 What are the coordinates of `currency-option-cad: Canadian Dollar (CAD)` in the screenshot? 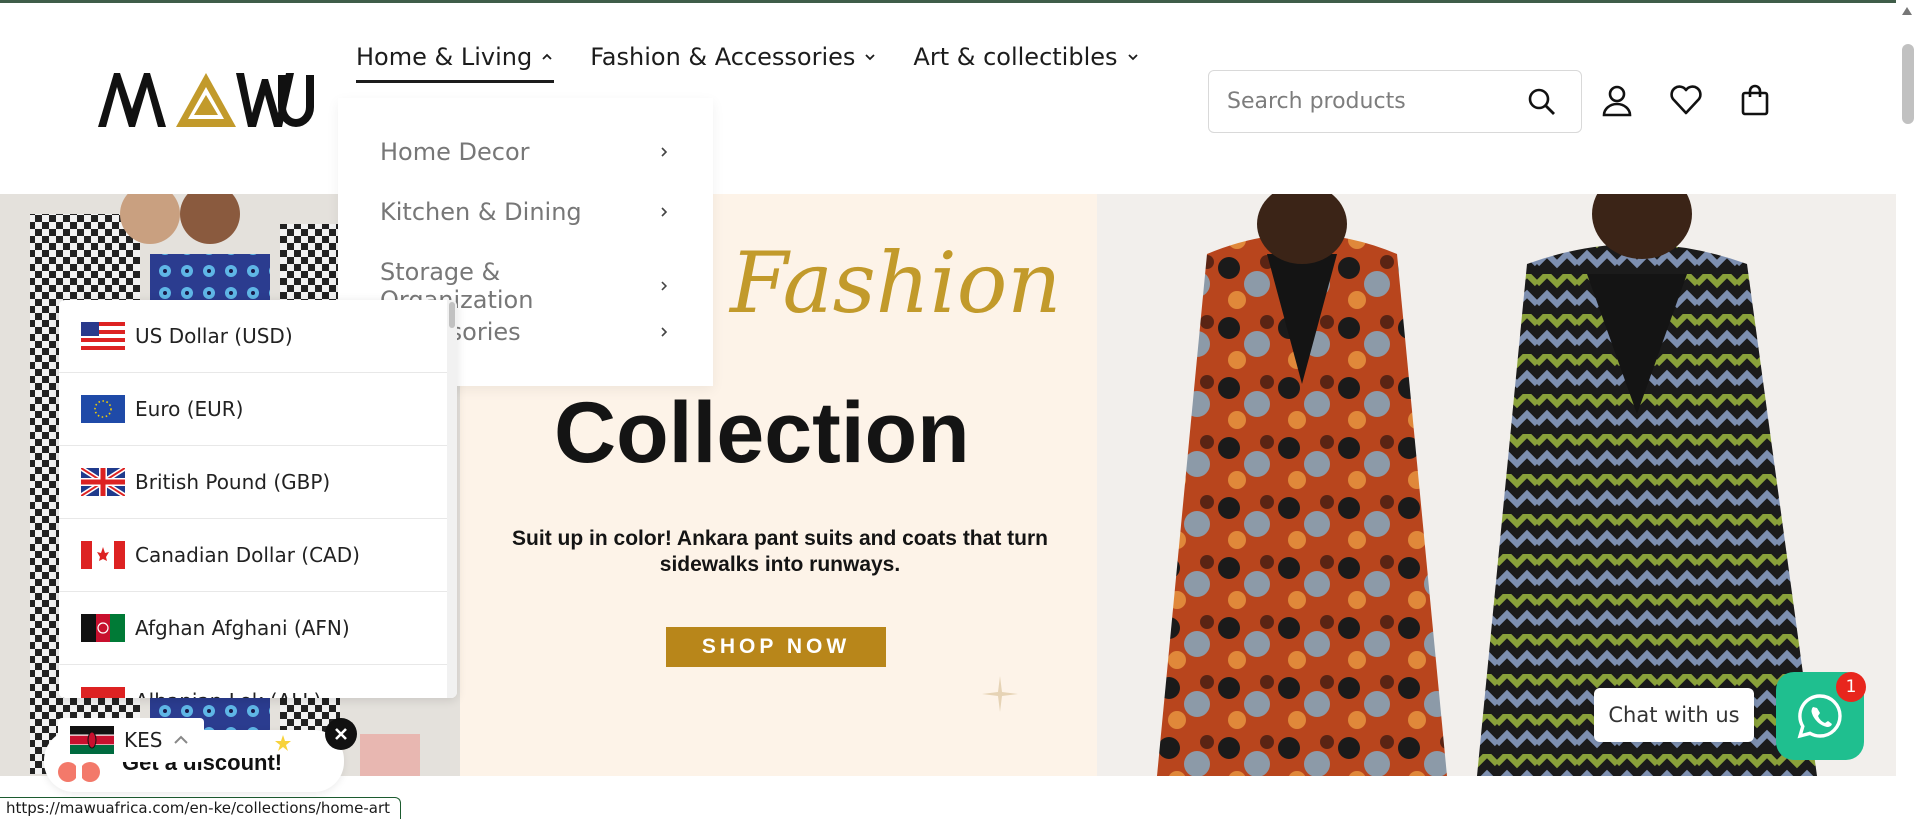 It's located at (253, 555).